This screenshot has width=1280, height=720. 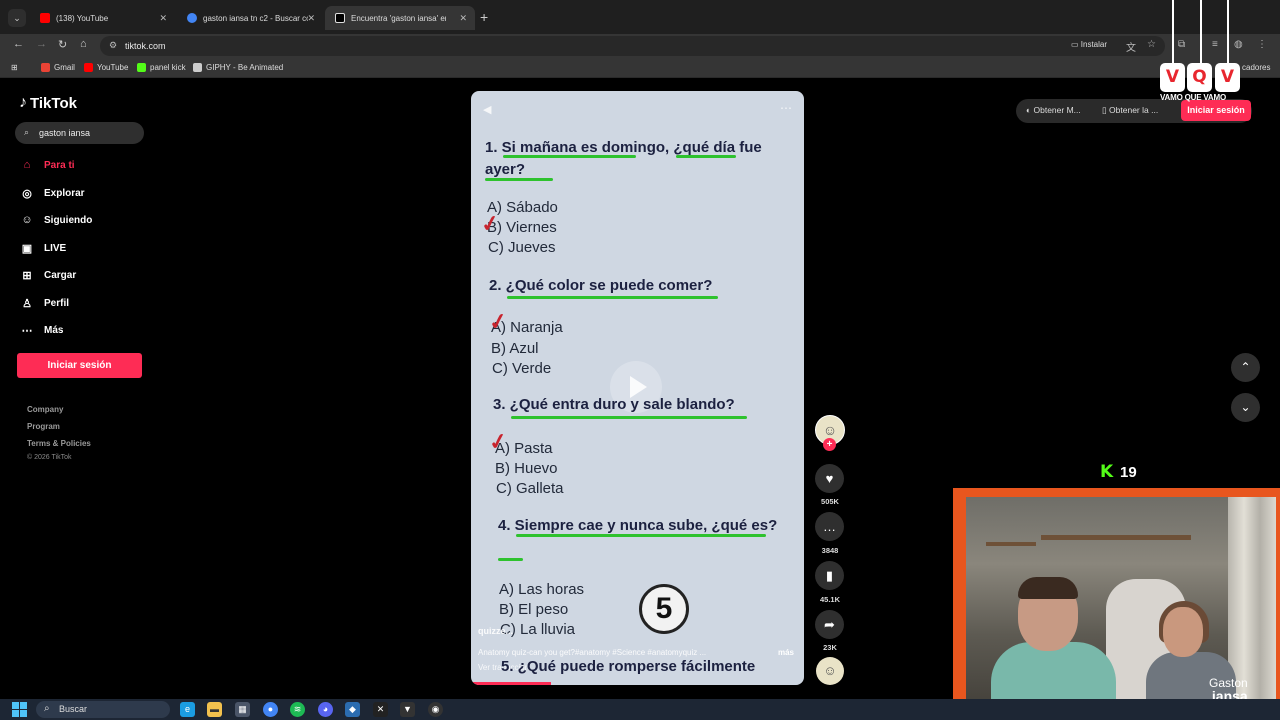 What do you see at coordinates (23, 102) in the screenshot?
I see `tiktok-icon: ♪` at bounding box center [23, 102].